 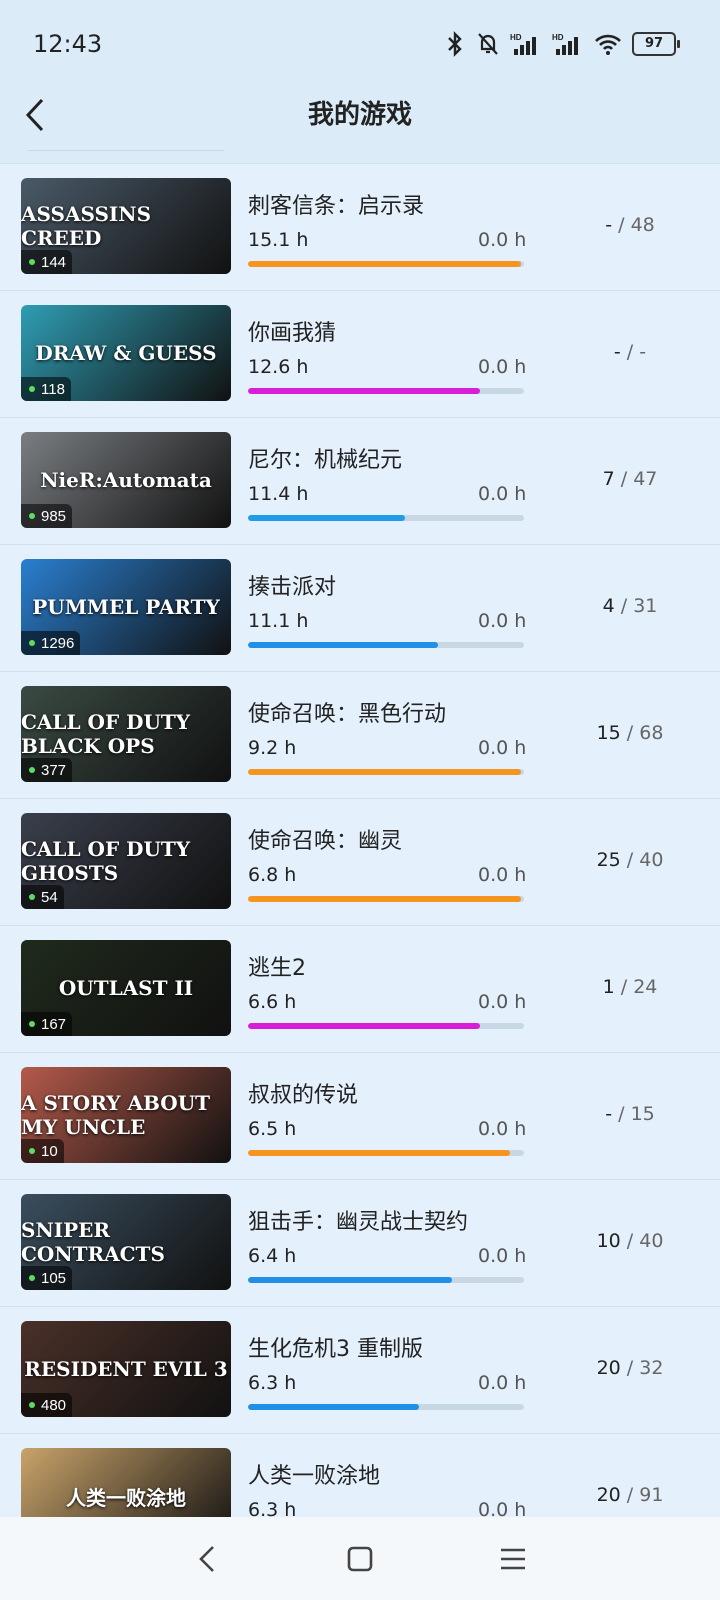 What do you see at coordinates (360, 115) in the screenshot?
I see `header: 我的游戏` at bounding box center [360, 115].